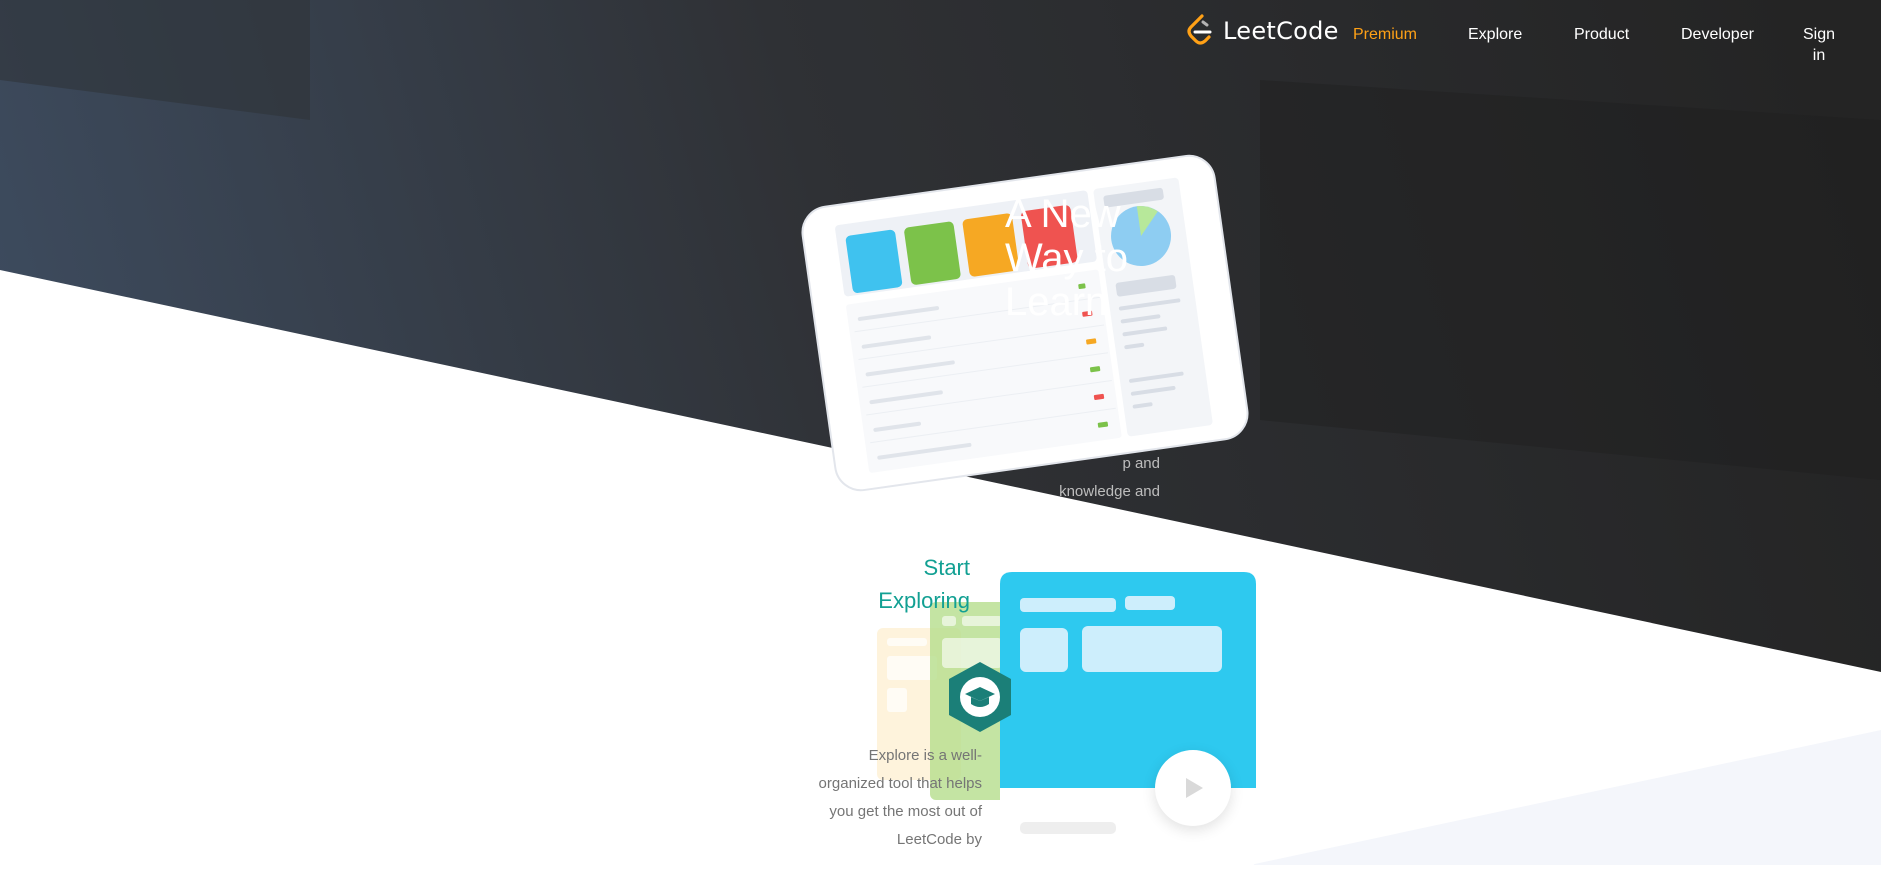  What do you see at coordinates (1819, 45) in the screenshot?
I see `nav-sign-in-link: Sign in` at bounding box center [1819, 45].